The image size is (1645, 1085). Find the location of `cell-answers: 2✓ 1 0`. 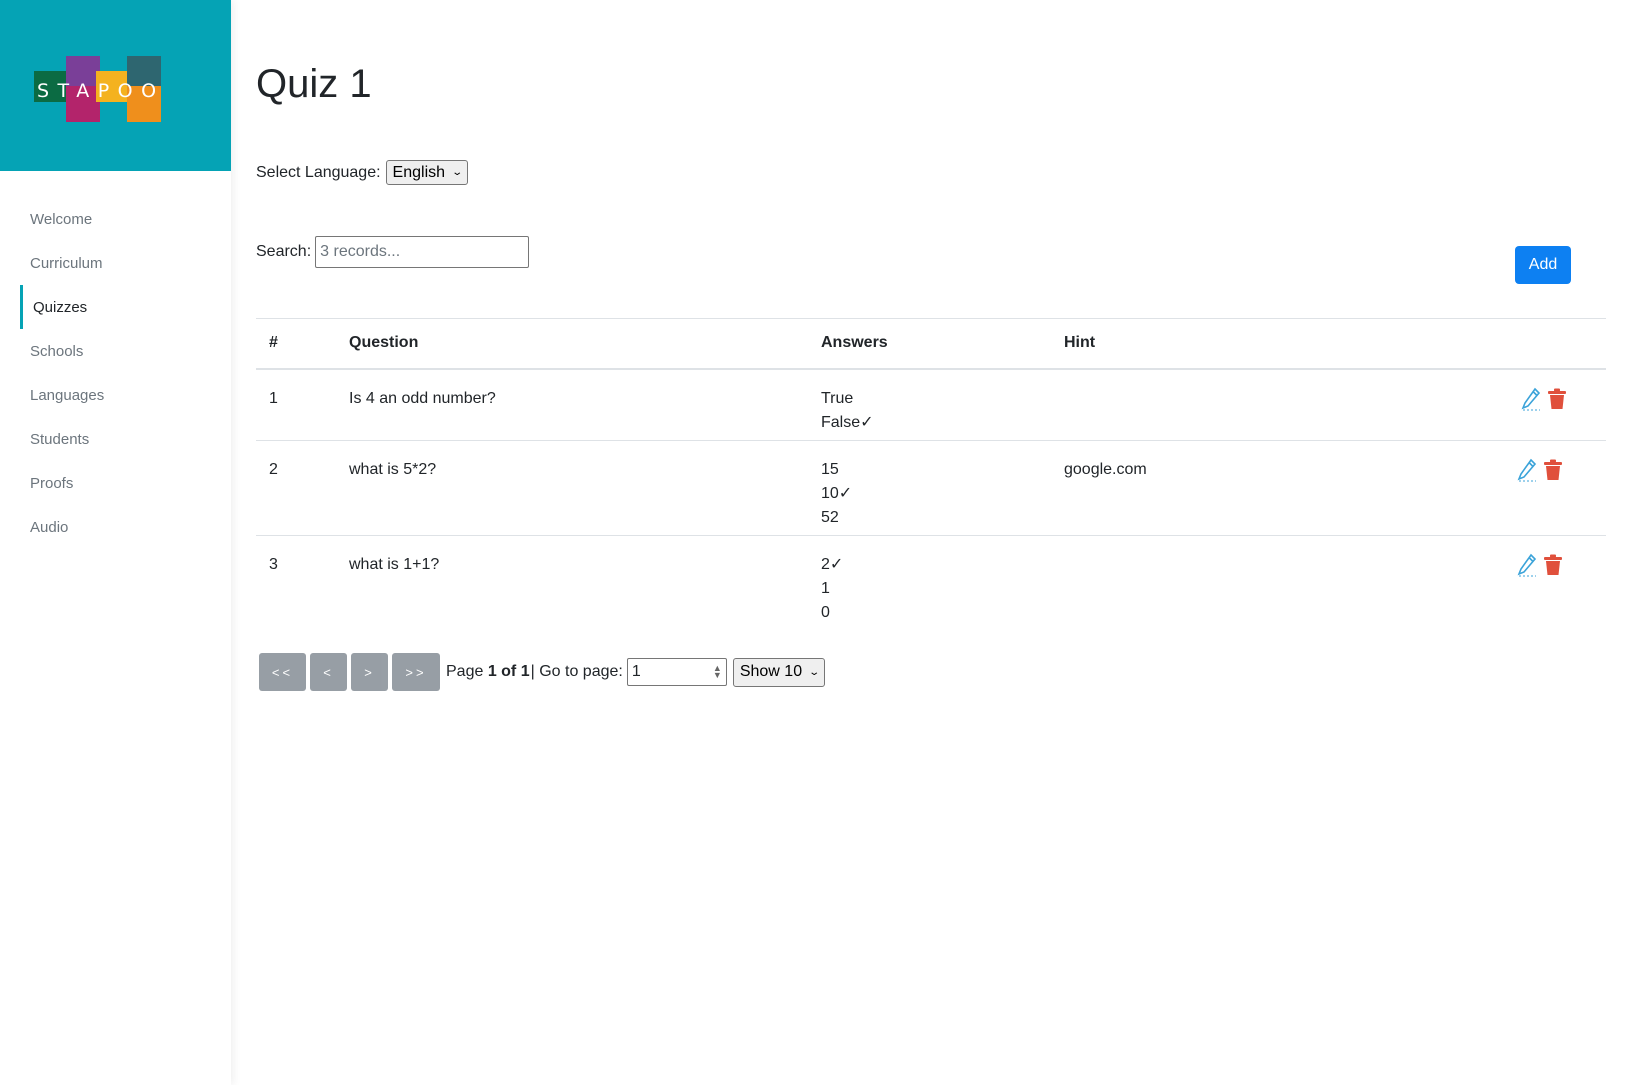

cell-answers: 2✓ 1 0 is located at coordinates (942, 583).